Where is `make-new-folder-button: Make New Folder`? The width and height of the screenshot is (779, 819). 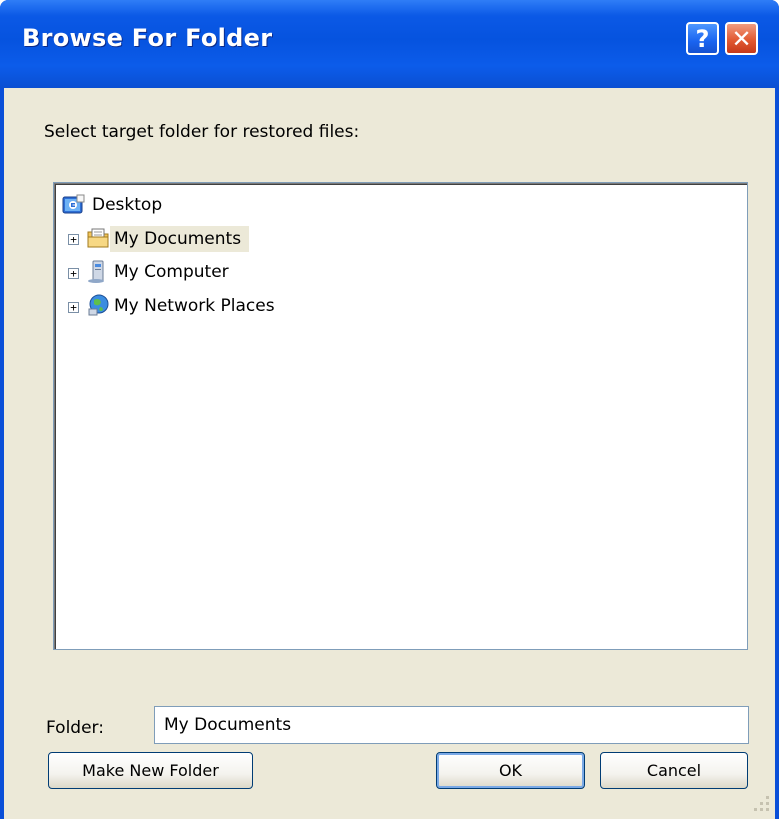 make-new-folder-button: Make New Folder is located at coordinates (150, 770).